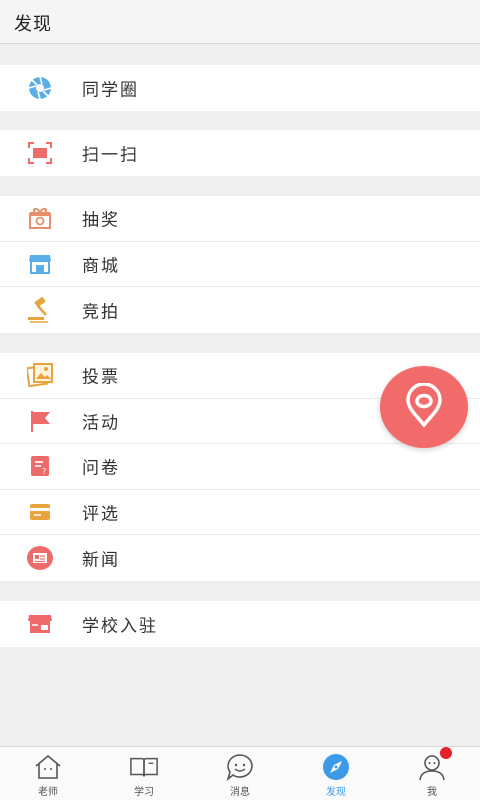  Describe the element at coordinates (40, 512) in the screenshot. I see `card-icon` at that location.